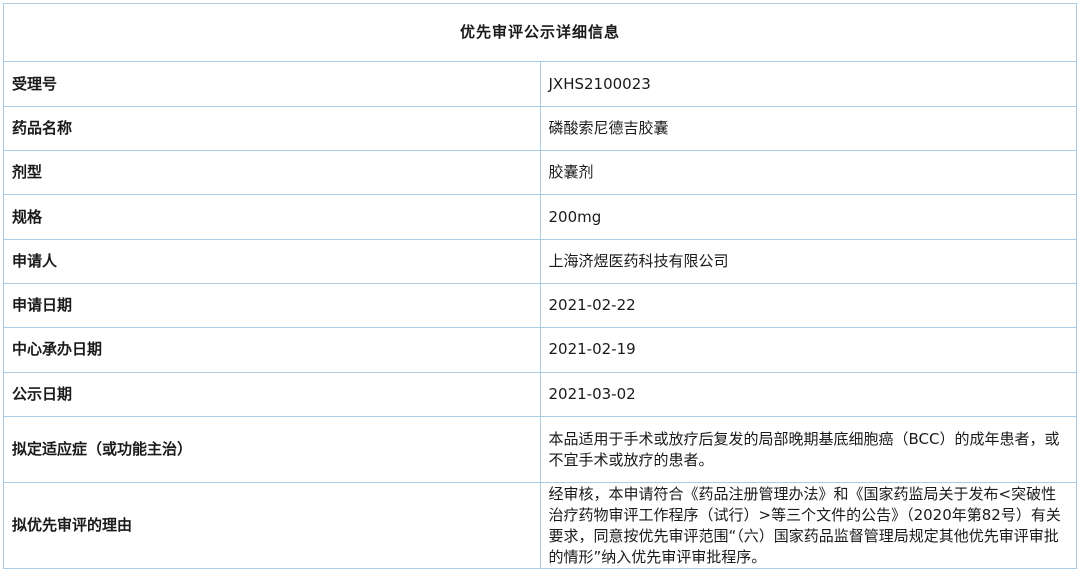 The image size is (1080, 572). I want to click on table-row: 剂型 胶囊剂, so click(540, 173).